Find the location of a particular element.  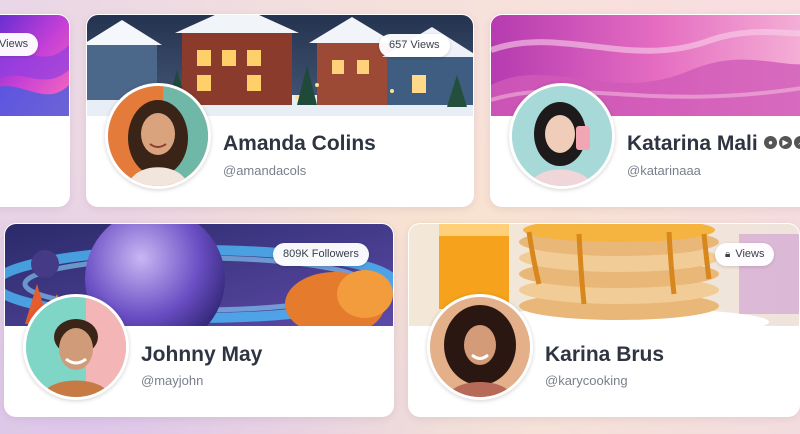

profile-handle: @mayjohn is located at coordinates (172, 380).